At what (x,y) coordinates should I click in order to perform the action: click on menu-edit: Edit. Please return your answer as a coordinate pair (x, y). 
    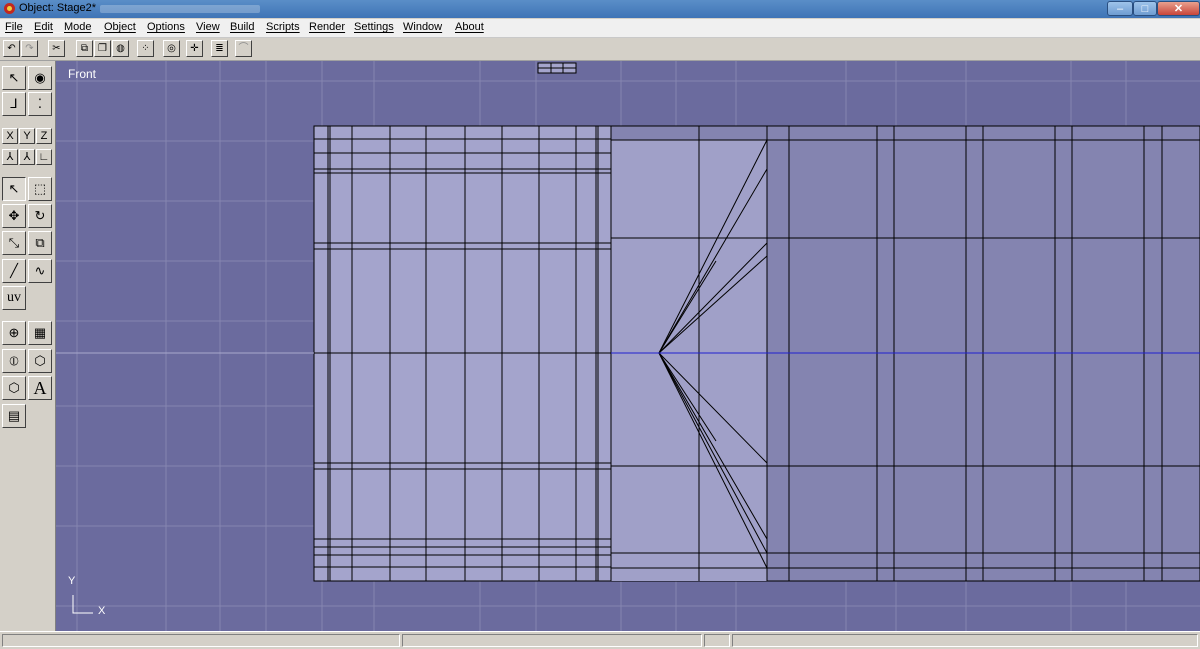
    Looking at the image, I should click on (43, 27).